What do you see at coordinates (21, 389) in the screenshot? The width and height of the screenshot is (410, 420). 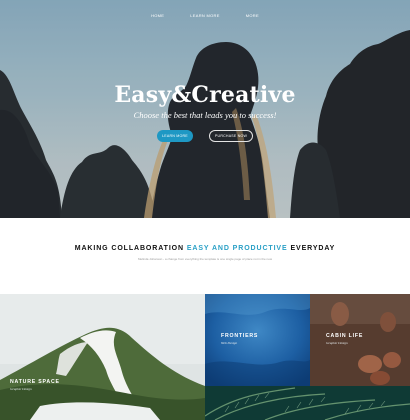 I see `tile-subtitle-nature-space: Graphic Design` at bounding box center [21, 389].